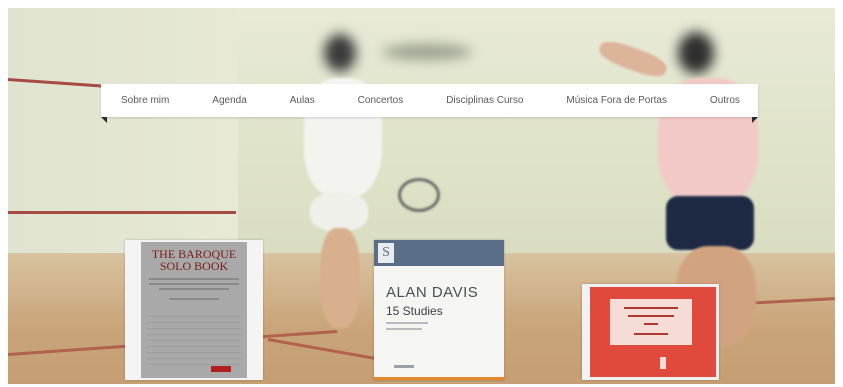  Describe the element at coordinates (229, 100) in the screenshot. I see `nav-item-agenda: Agenda` at that location.